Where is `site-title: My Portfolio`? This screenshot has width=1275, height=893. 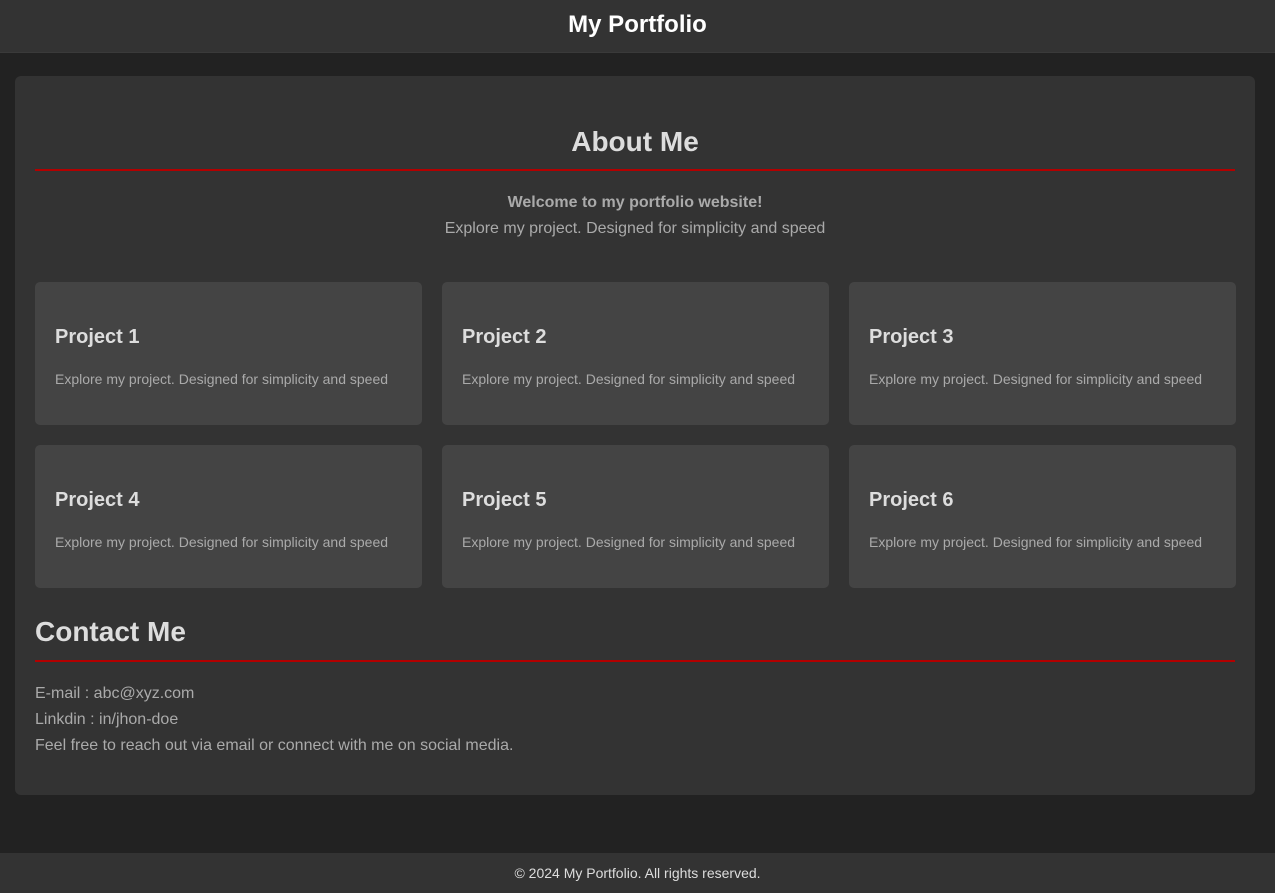 site-title: My Portfolio is located at coordinates (637, 24).